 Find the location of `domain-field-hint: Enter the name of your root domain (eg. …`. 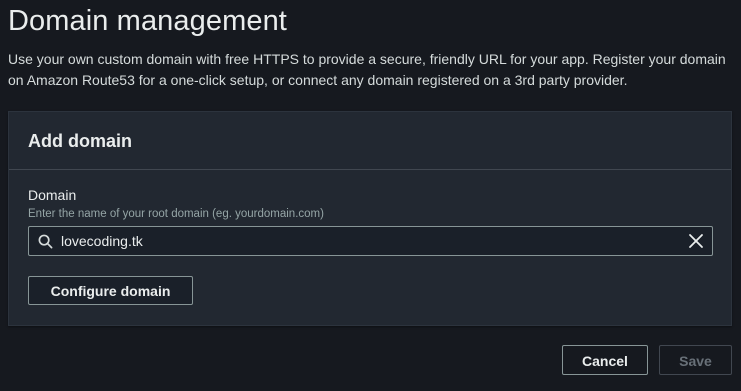

domain-field-hint: Enter the name of your root domain (eg. … is located at coordinates (176, 214).